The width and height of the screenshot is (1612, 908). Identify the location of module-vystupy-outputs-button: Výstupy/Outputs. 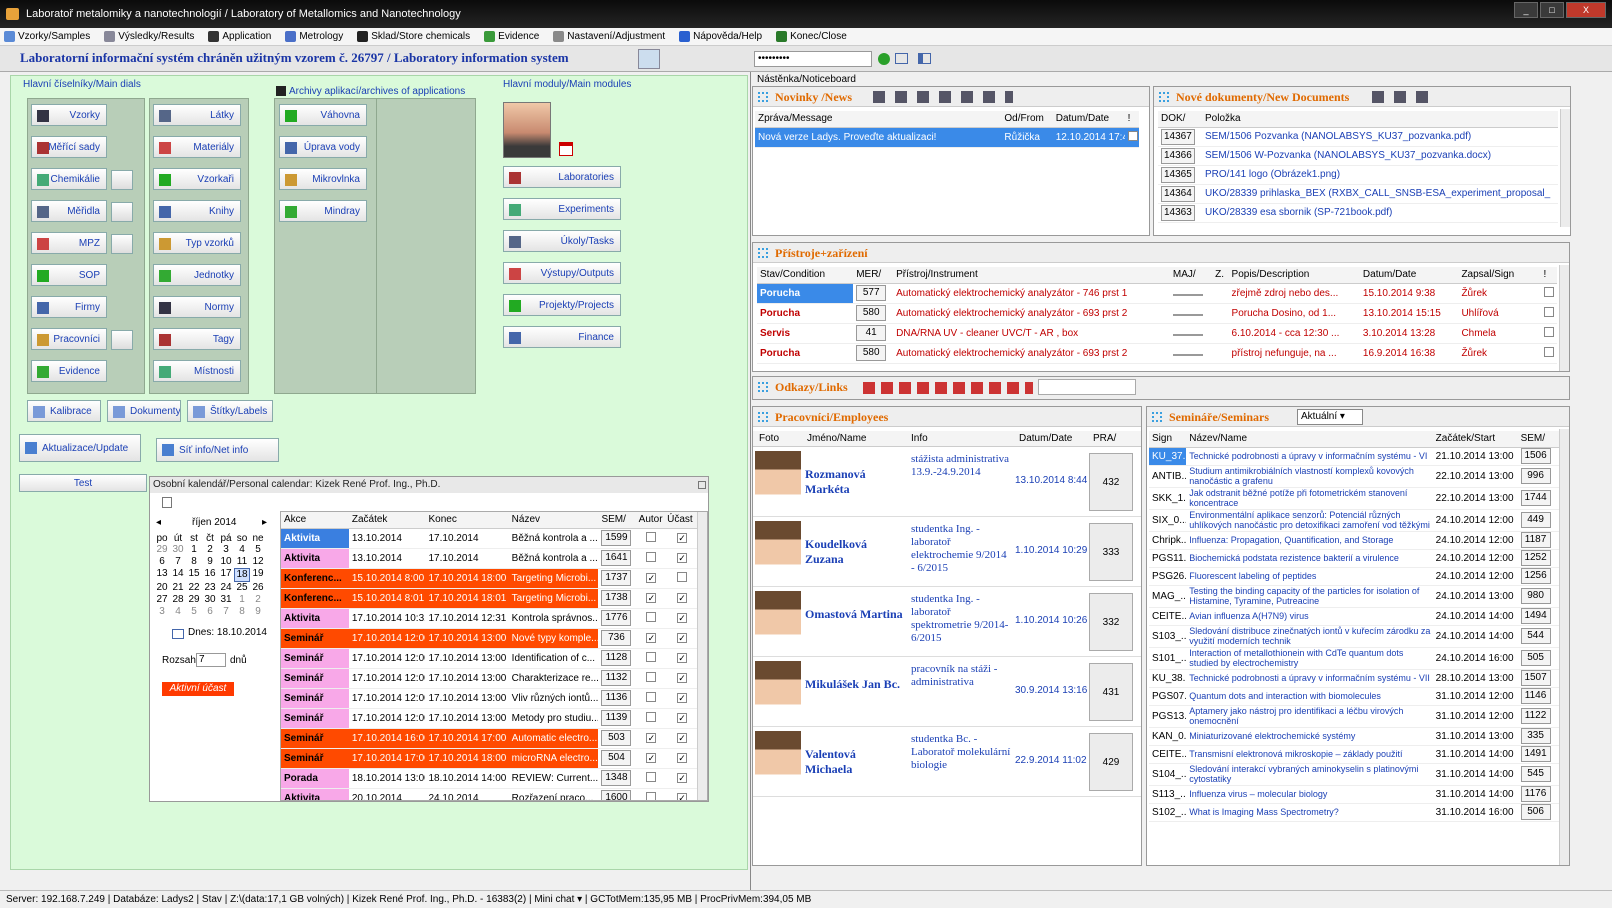
(562, 273).